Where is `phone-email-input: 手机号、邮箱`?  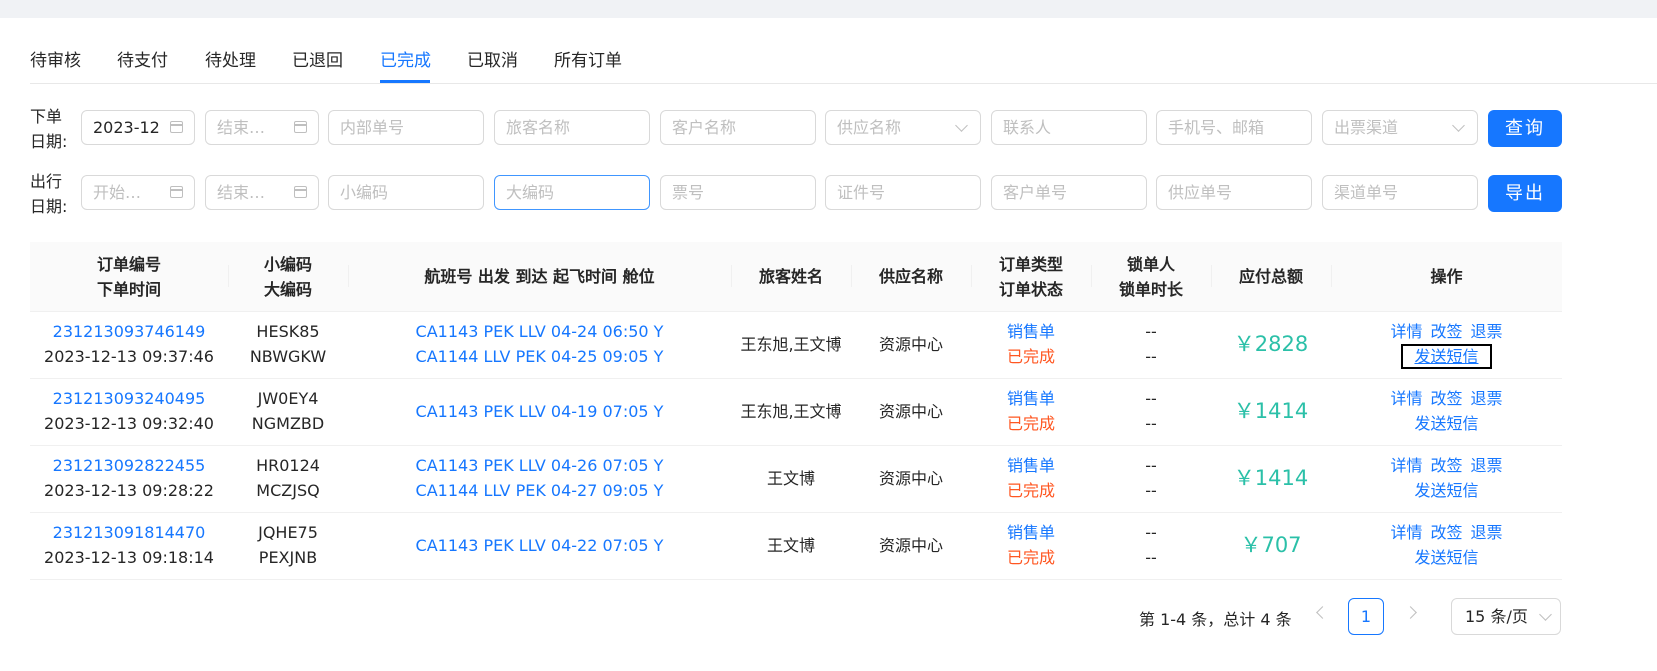
phone-email-input: 手机号、邮箱 is located at coordinates (1234, 127).